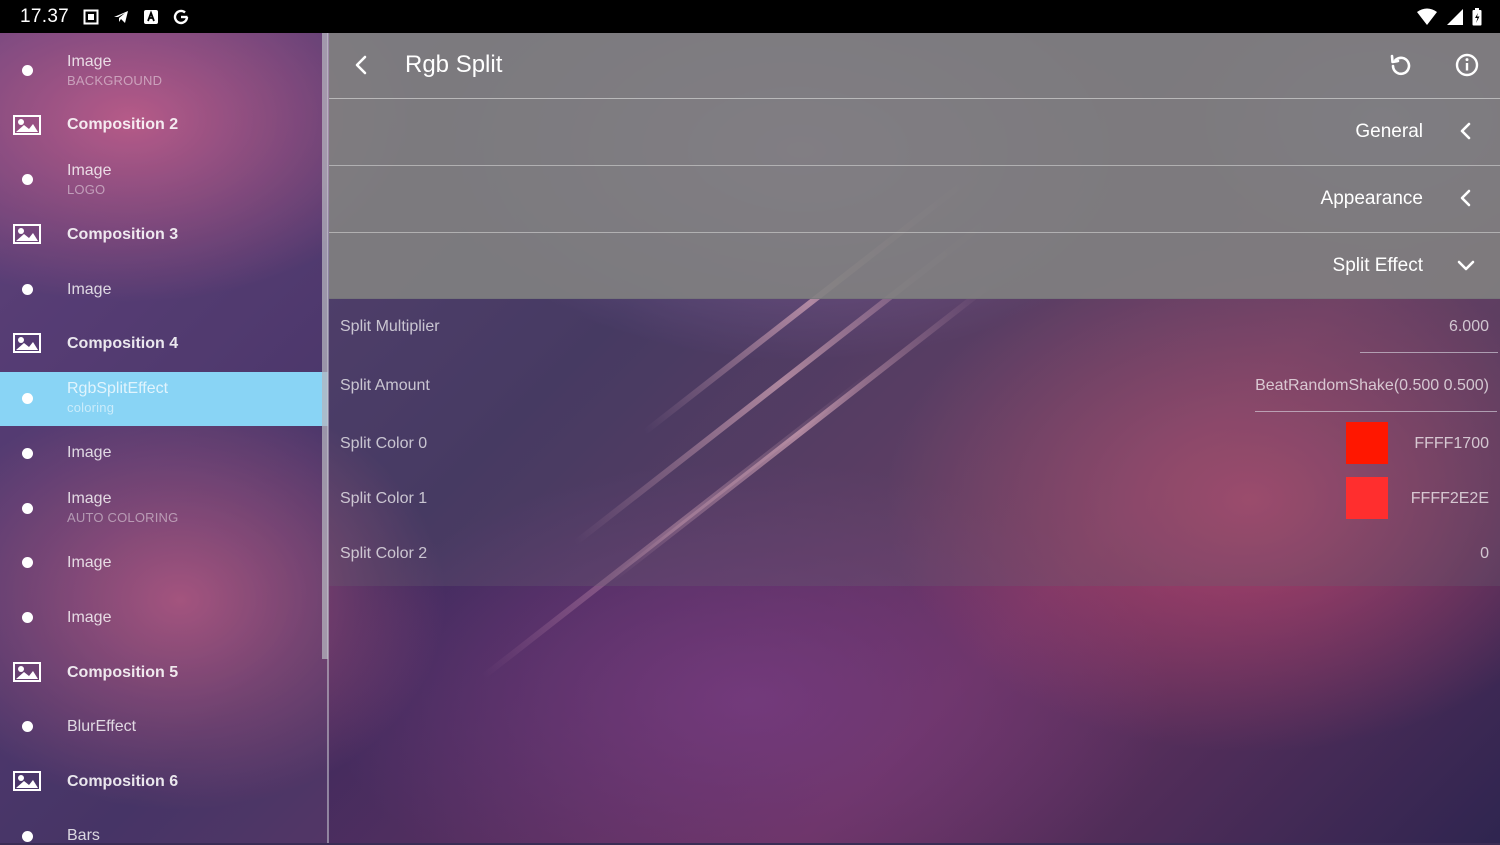 This screenshot has width=1500, height=845. What do you see at coordinates (914, 132) in the screenshot?
I see `section-general: General` at bounding box center [914, 132].